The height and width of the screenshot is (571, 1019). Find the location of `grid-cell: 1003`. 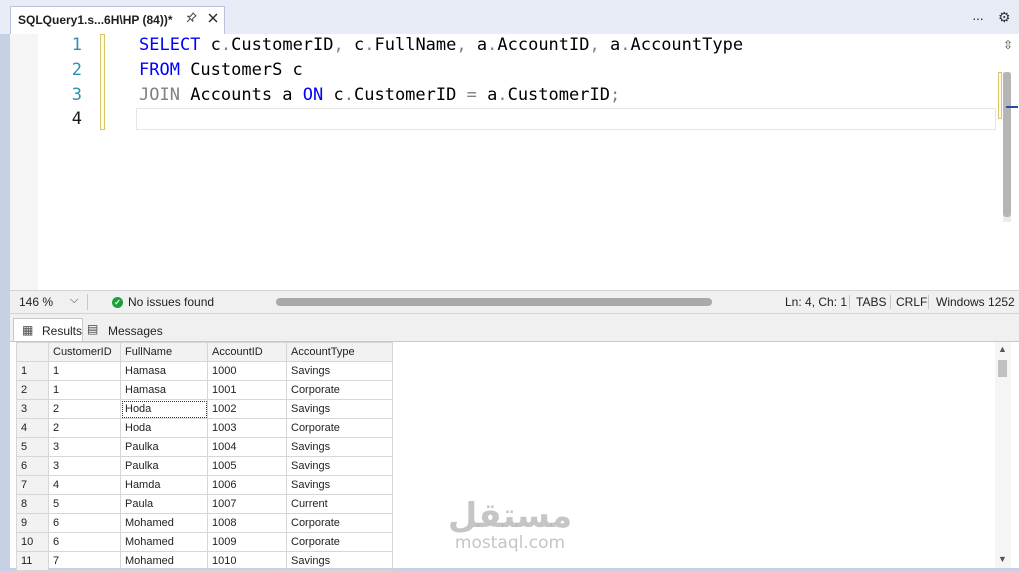

grid-cell: 1003 is located at coordinates (247, 428).